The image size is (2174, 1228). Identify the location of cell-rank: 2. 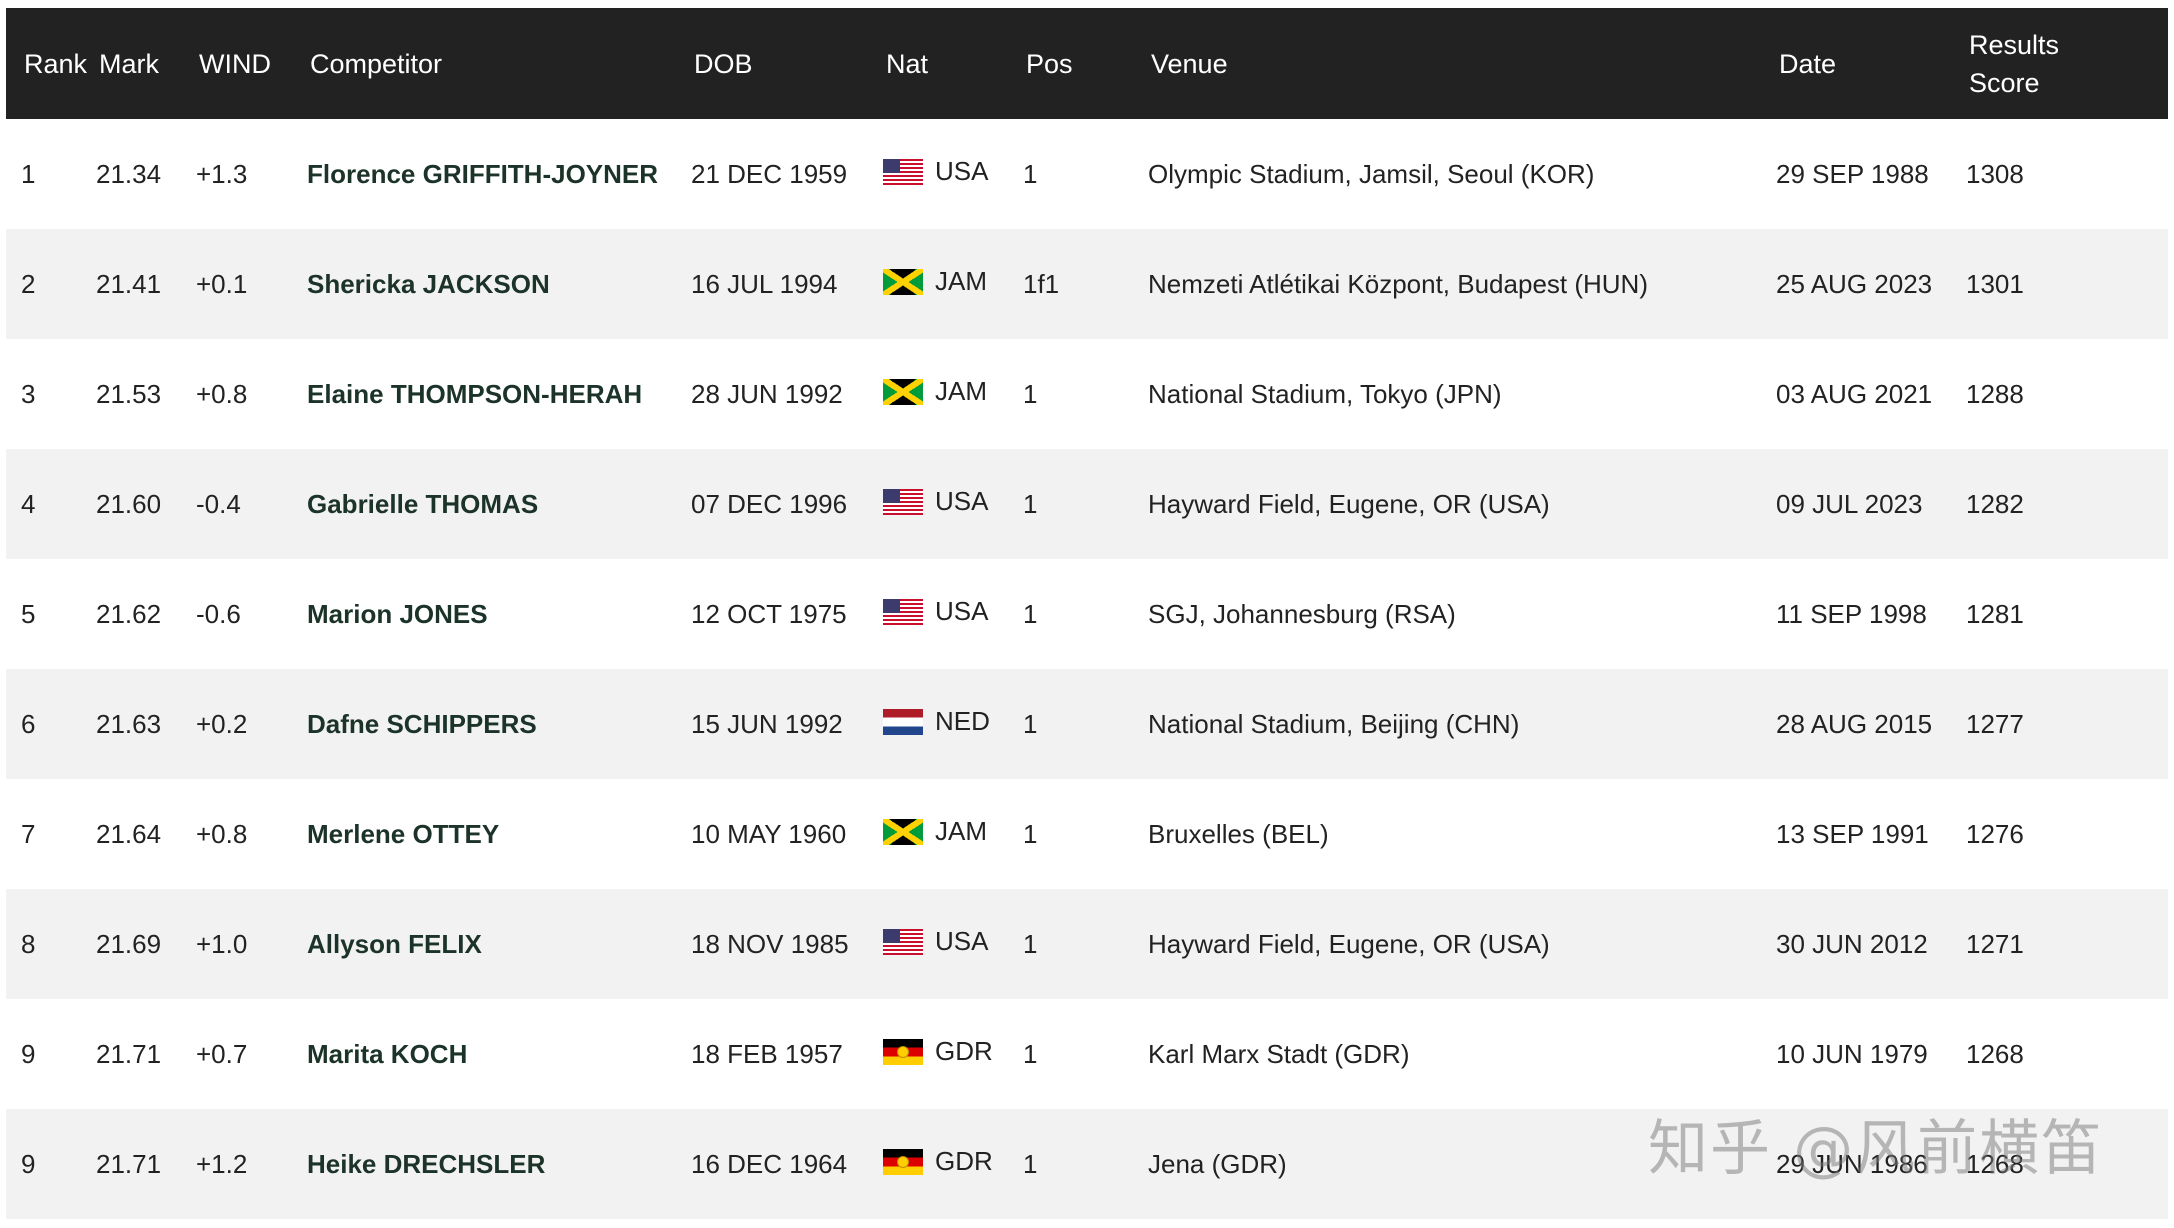
(28, 283).